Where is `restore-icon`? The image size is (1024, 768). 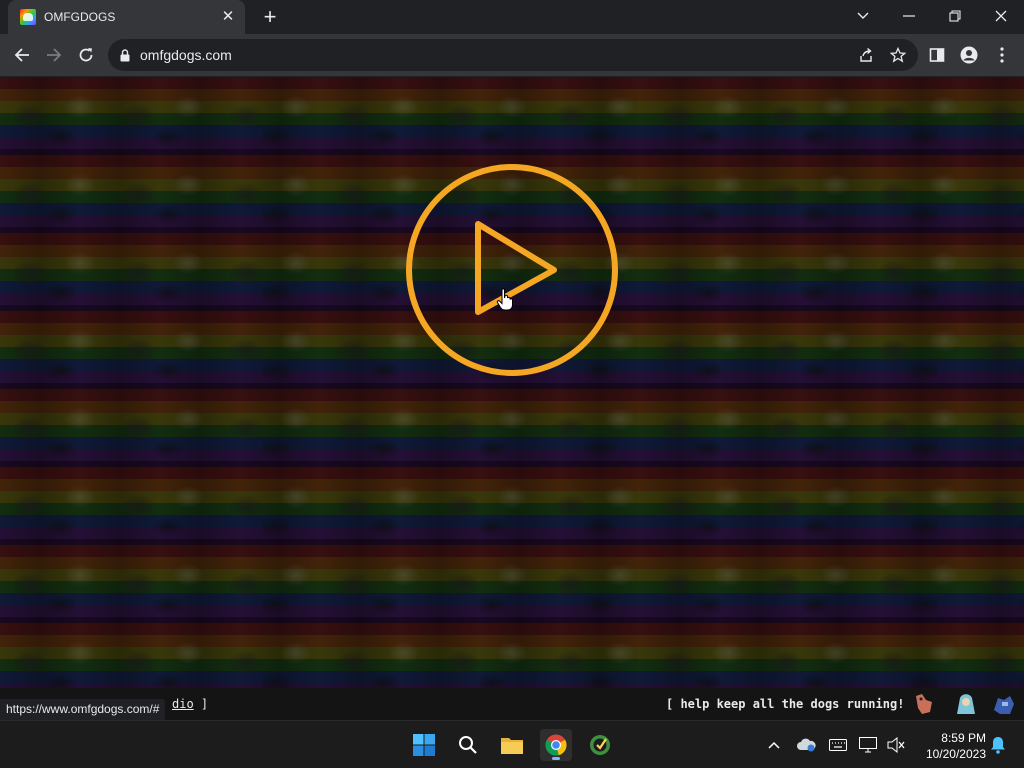 restore-icon is located at coordinates (955, 16).